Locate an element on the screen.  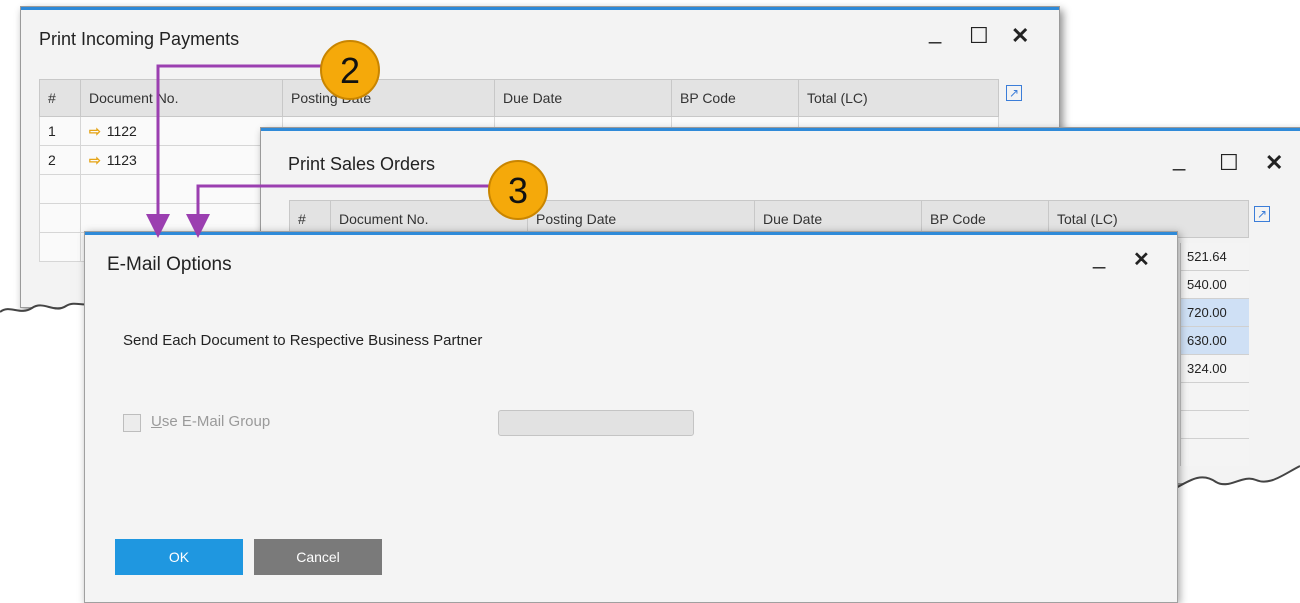
callout-connectors is located at coordinates (319, 151).